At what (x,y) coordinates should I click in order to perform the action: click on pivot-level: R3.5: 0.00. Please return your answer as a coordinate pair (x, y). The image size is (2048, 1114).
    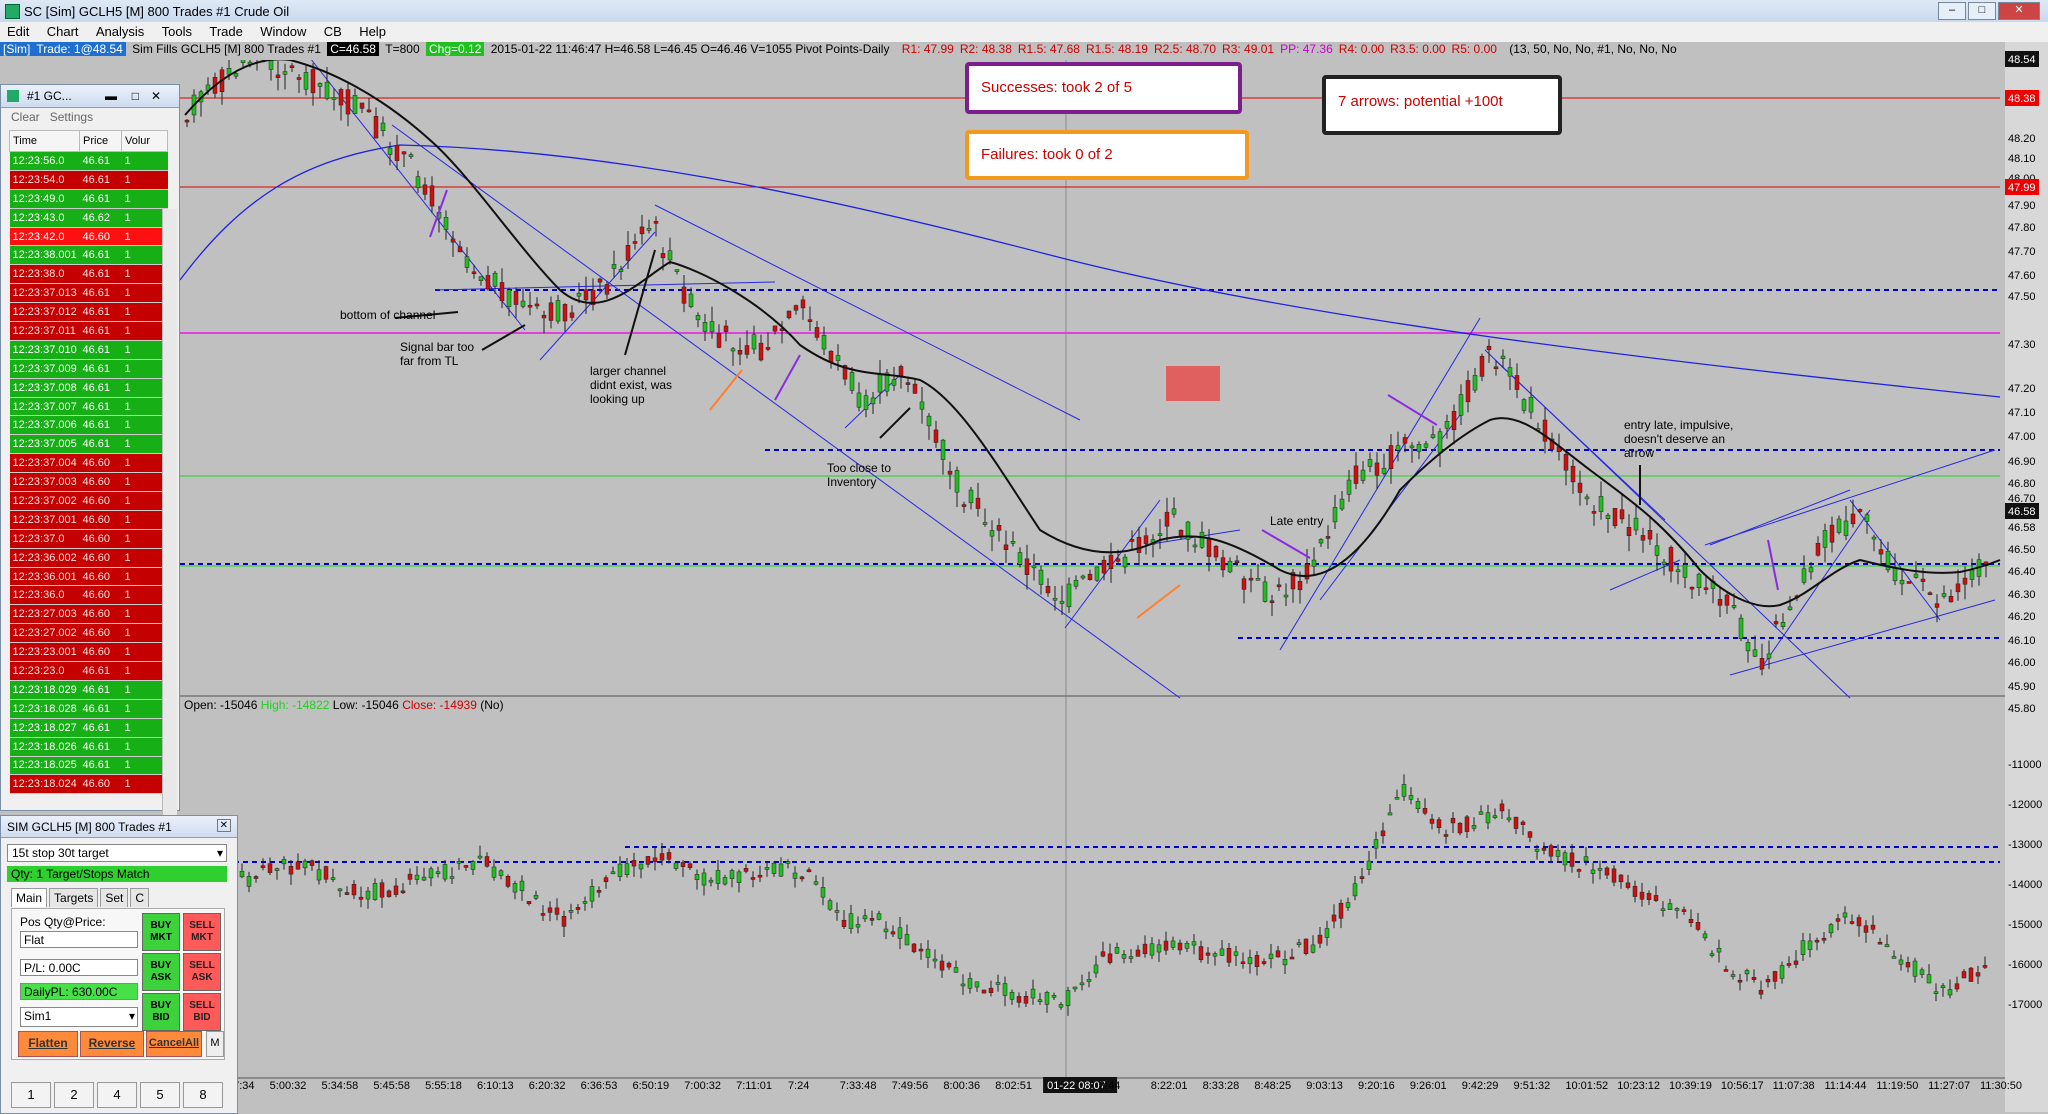
    Looking at the image, I should click on (1418, 49).